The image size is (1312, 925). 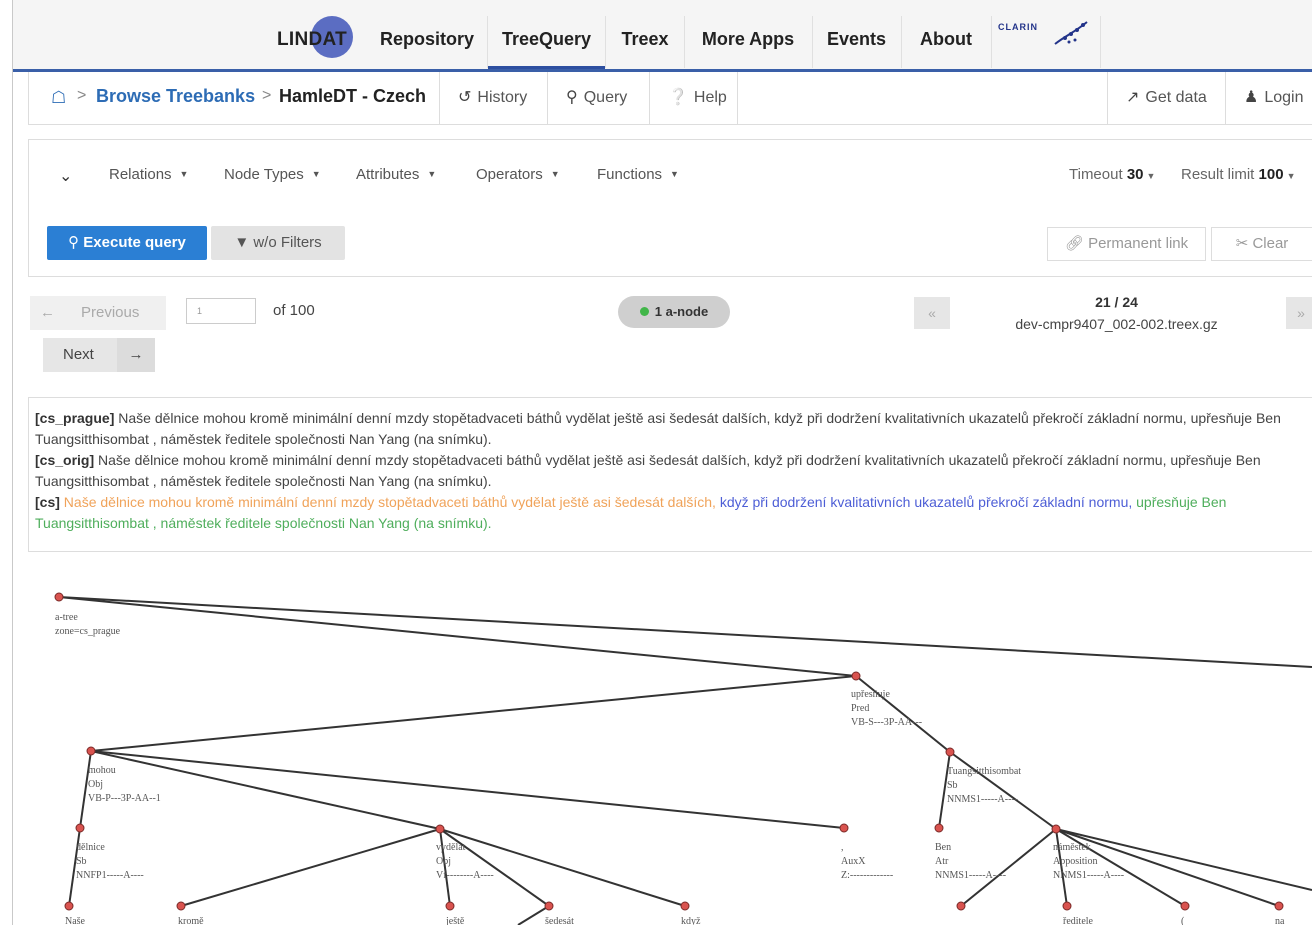 What do you see at coordinates (221, 311) in the screenshot?
I see `page-number-input: 1` at bounding box center [221, 311].